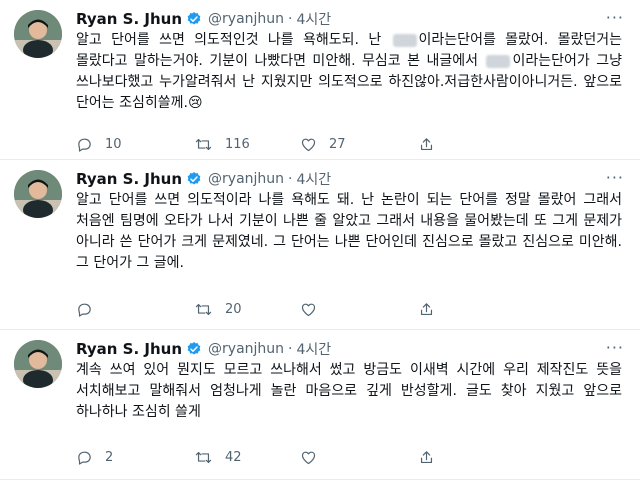  Describe the element at coordinates (113, 144) in the screenshot. I see `reply-count: 10` at that location.